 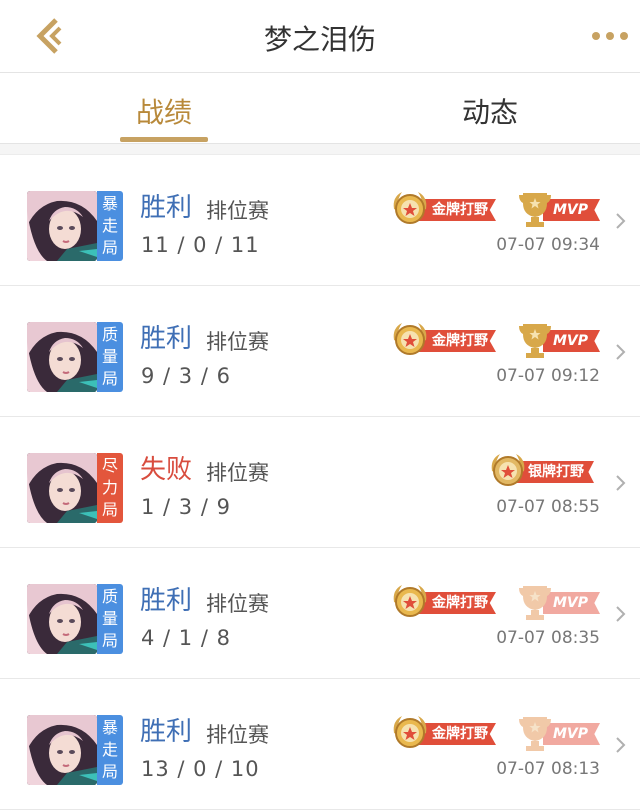 What do you see at coordinates (164, 139) in the screenshot?
I see `active-tab-indicator` at bounding box center [164, 139].